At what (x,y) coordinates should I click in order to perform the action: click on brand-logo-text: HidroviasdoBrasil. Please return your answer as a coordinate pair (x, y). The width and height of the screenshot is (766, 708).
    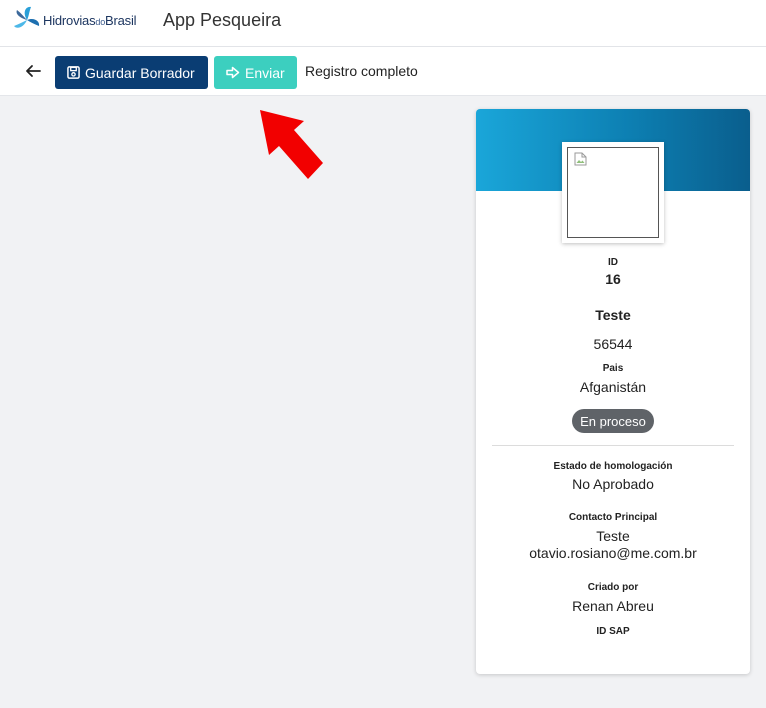
    Looking at the image, I should click on (90, 20).